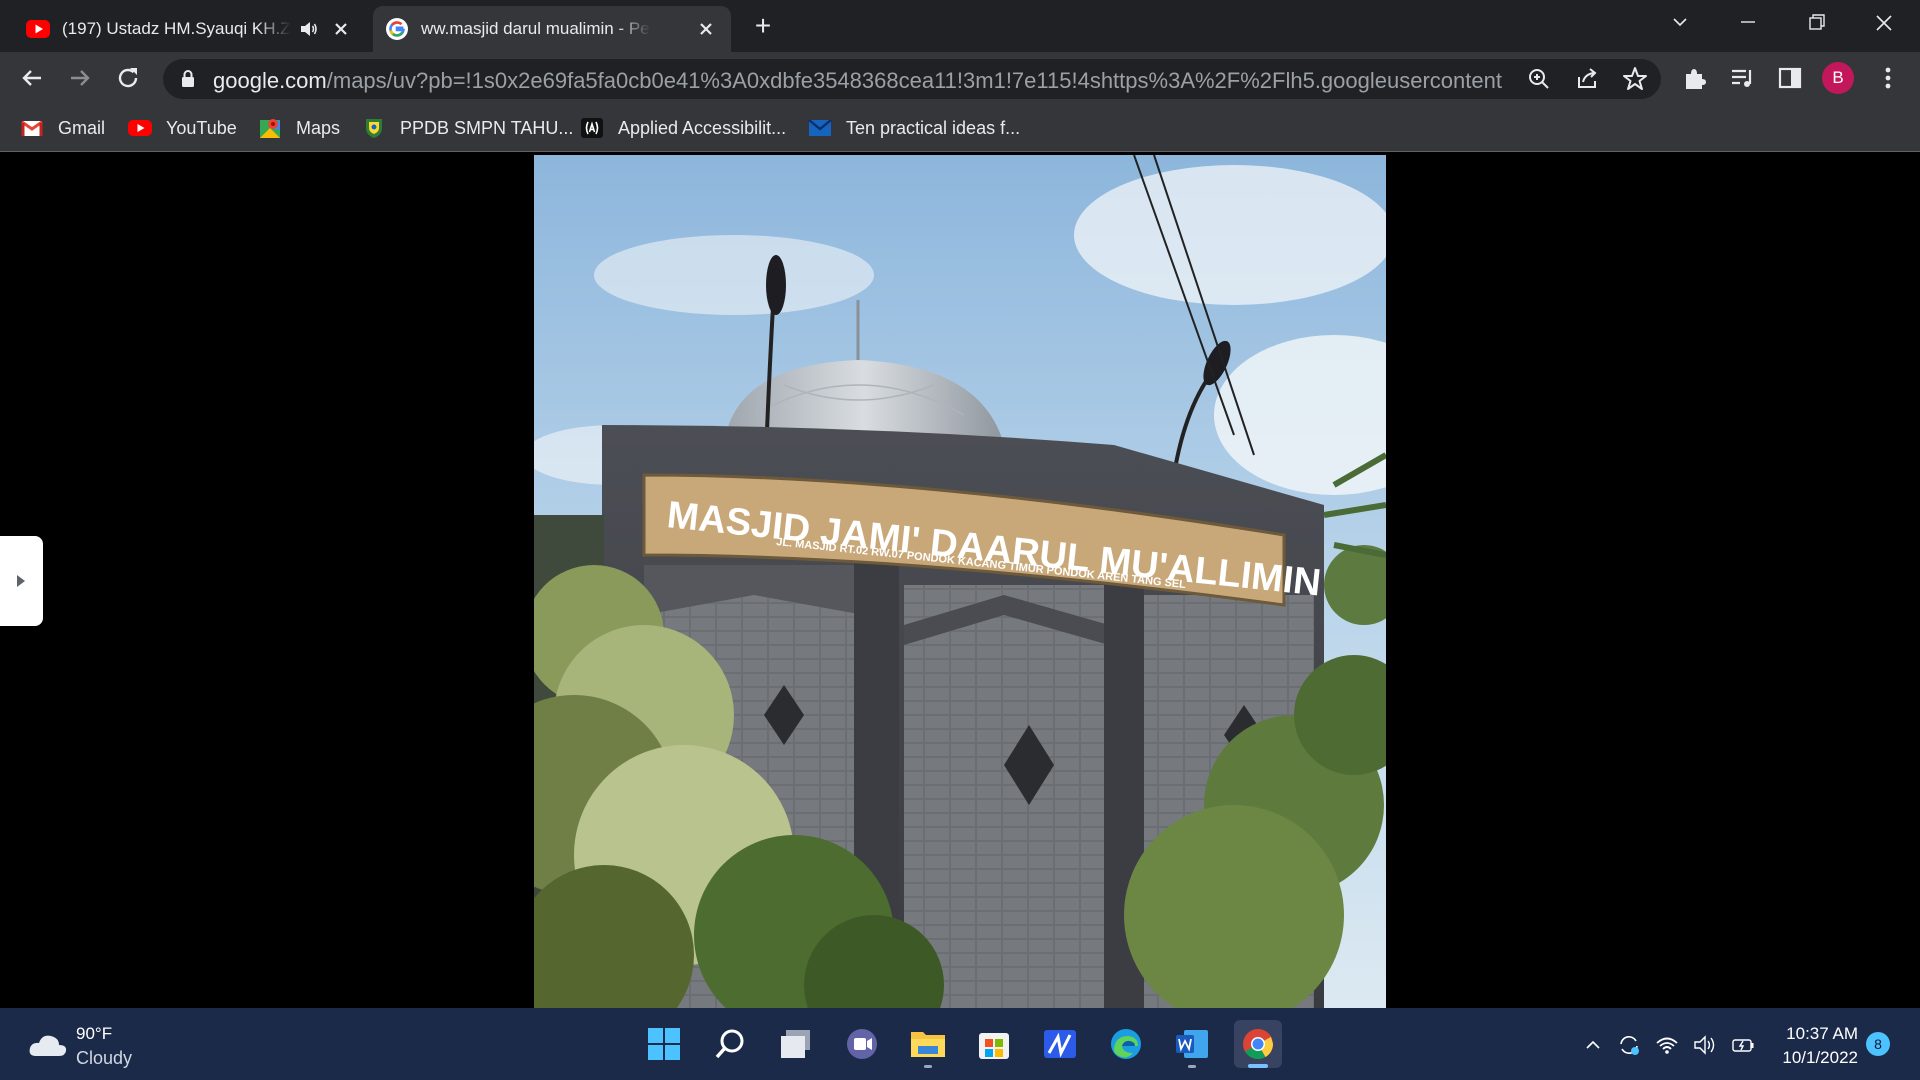  Describe the element at coordinates (1884, 23) in the screenshot. I see `close-window-icon` at that location.